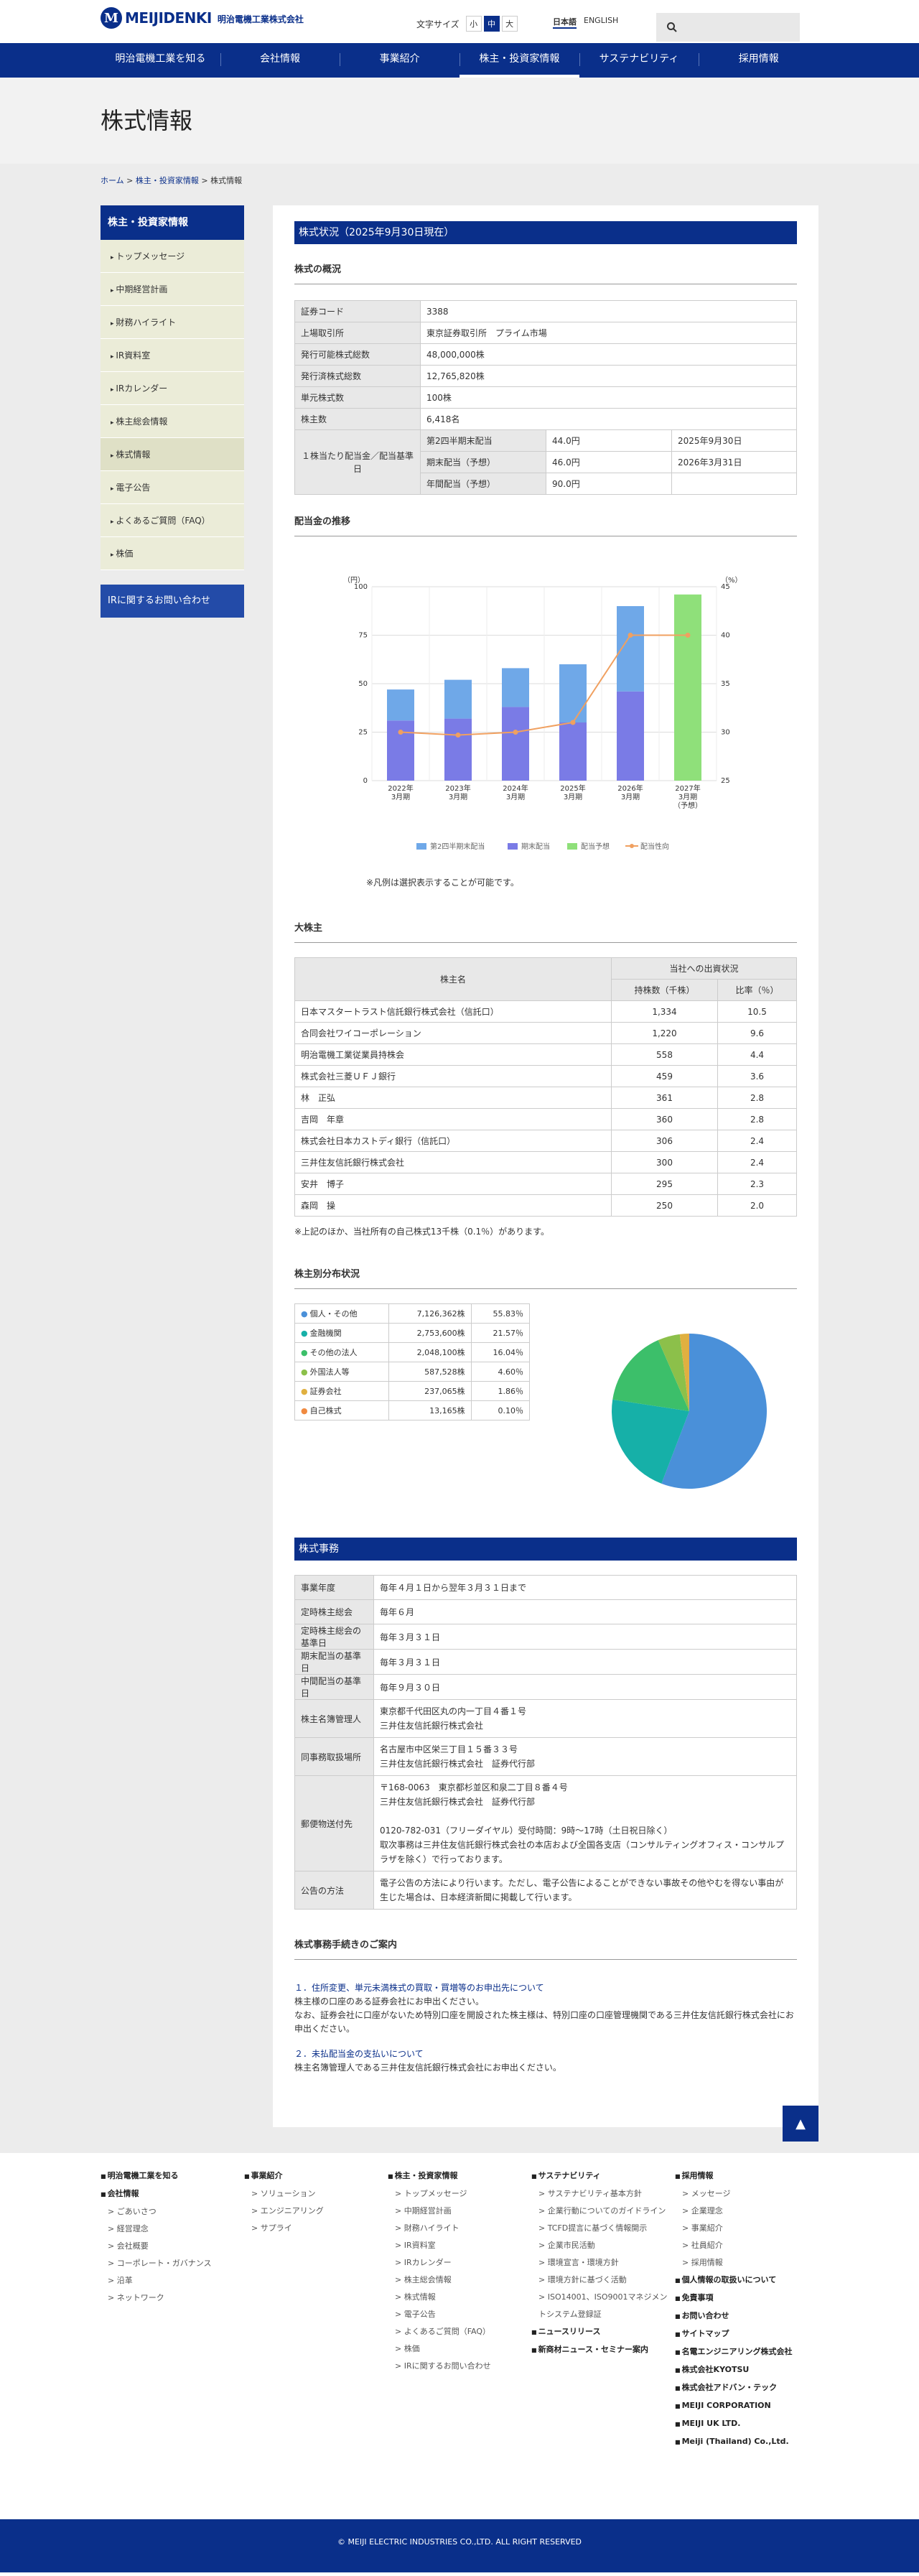 Image resolution: width=919 pixels, height=2576 pixels. I want to click on footer-heading-link: 株式会社KYOTSU, so click(747, 2370).